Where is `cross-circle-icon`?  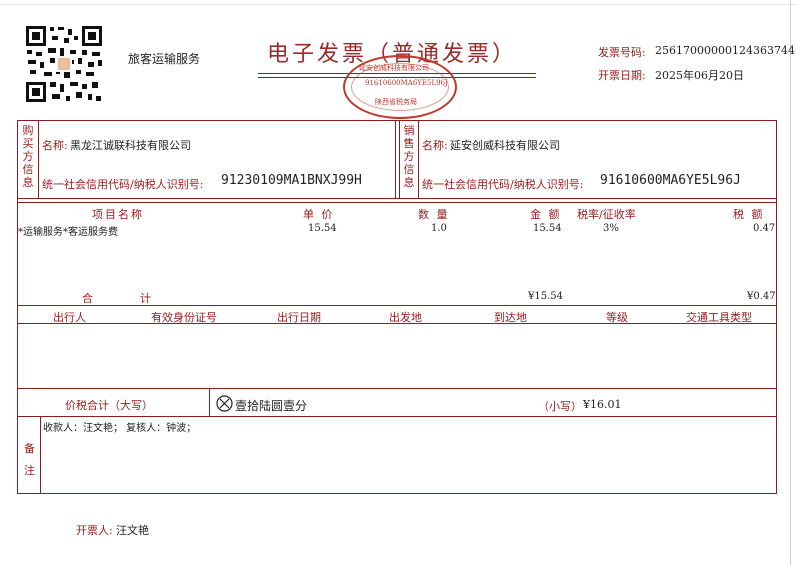
cross-circle-icon is located at coordinates (224, 403).